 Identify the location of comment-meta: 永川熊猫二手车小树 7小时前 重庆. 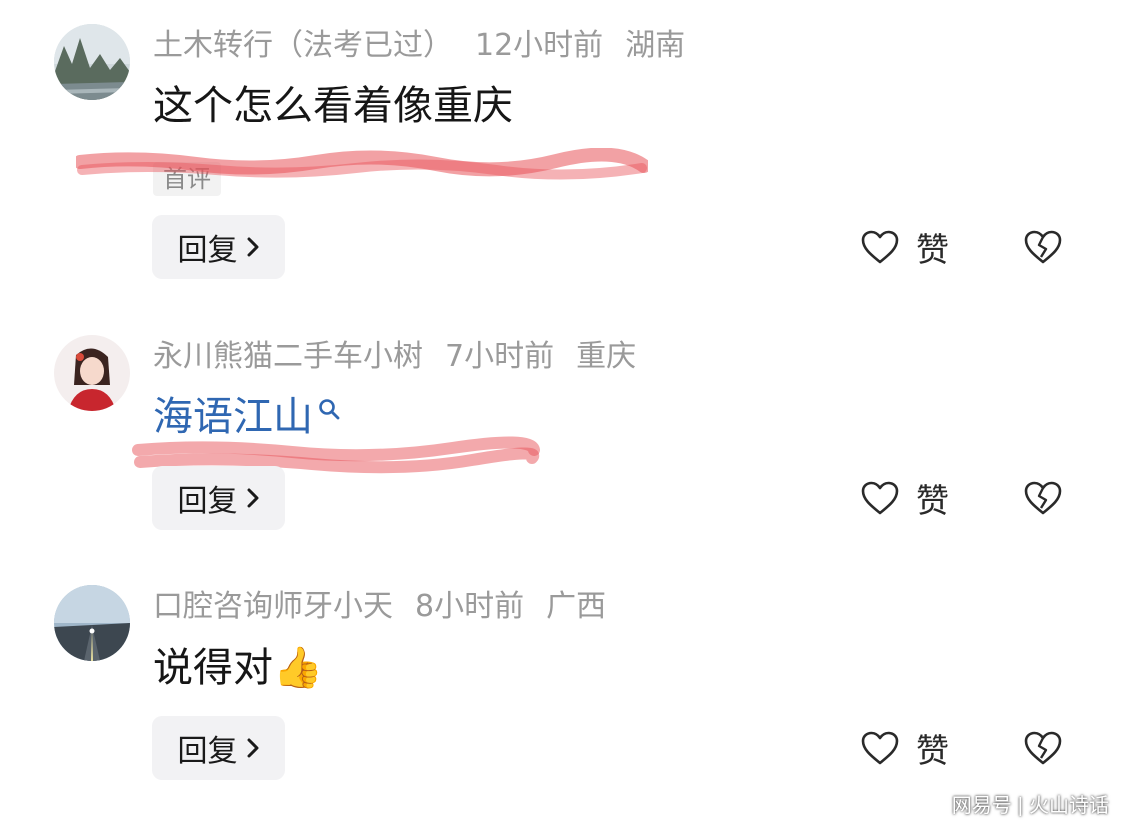
(405, 357).